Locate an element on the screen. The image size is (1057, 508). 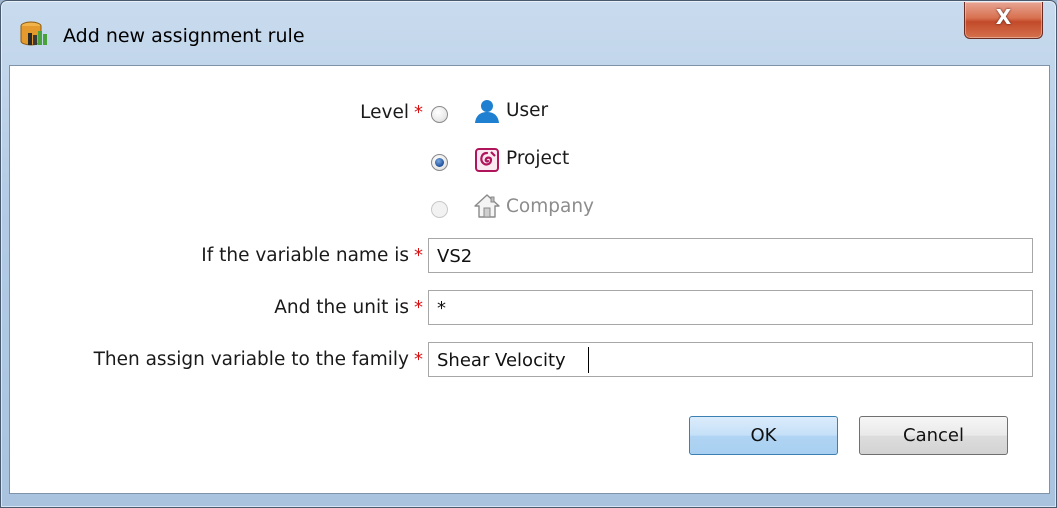
radio-project is located at coordinates (439, 162).